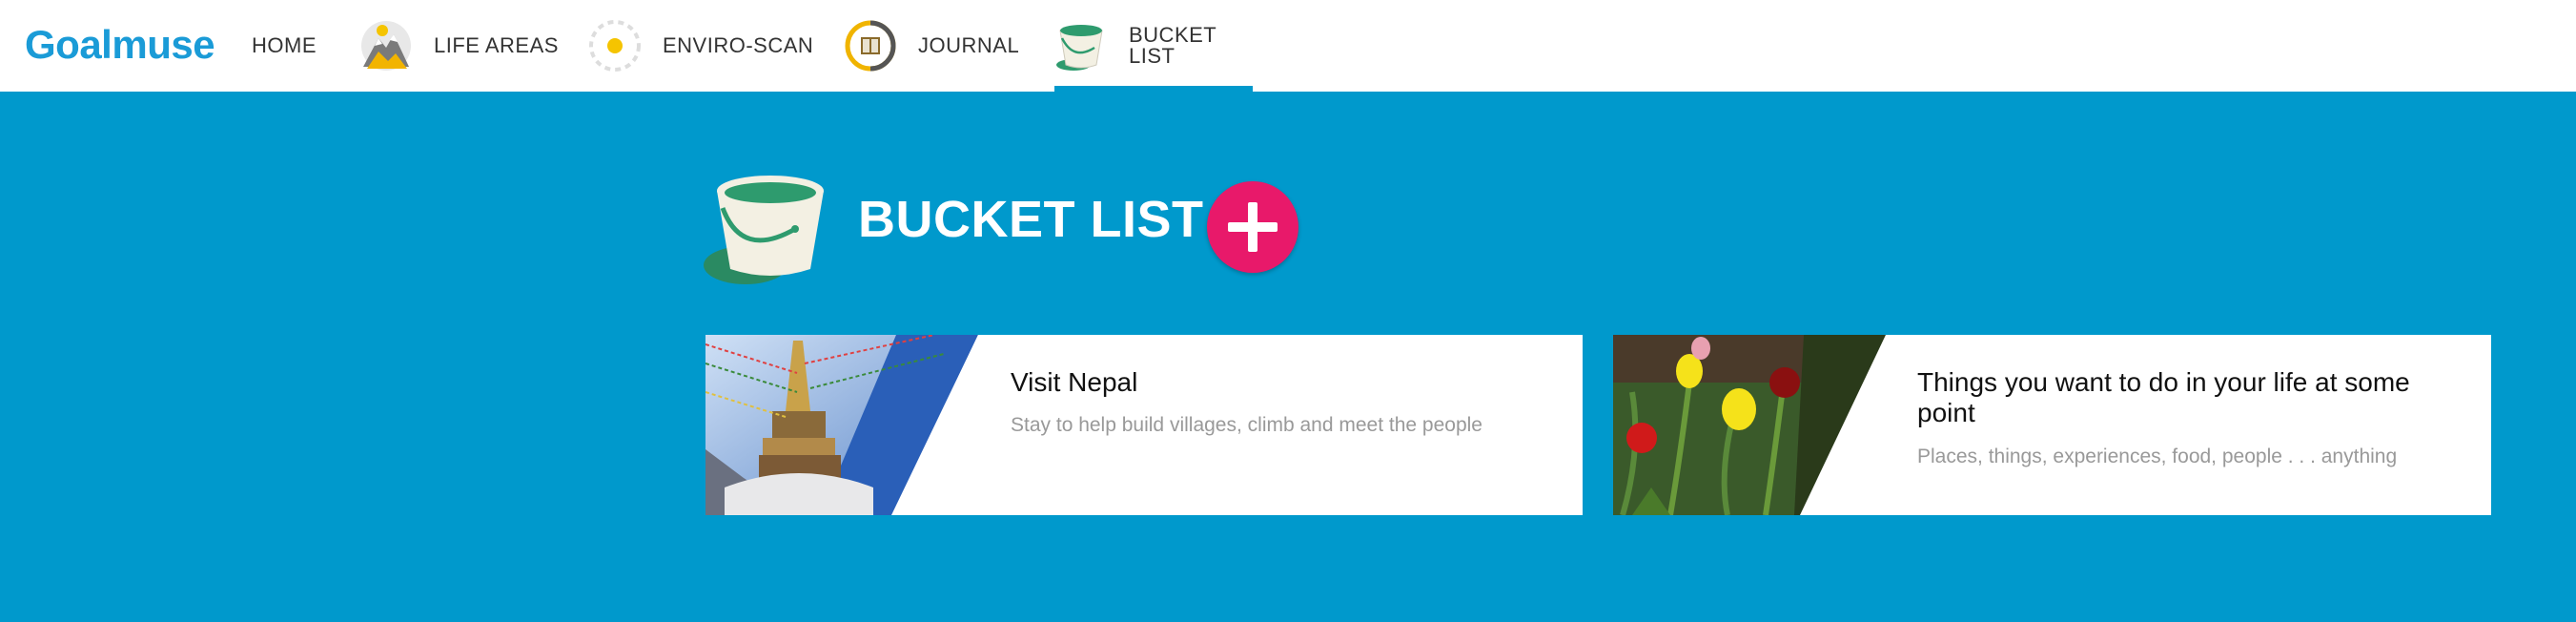 The width and height of the screenshot is (2576, 622). Describe the element at coordinates (881, 46) in the screenshot. I see `journal-ring-icon` at that location.